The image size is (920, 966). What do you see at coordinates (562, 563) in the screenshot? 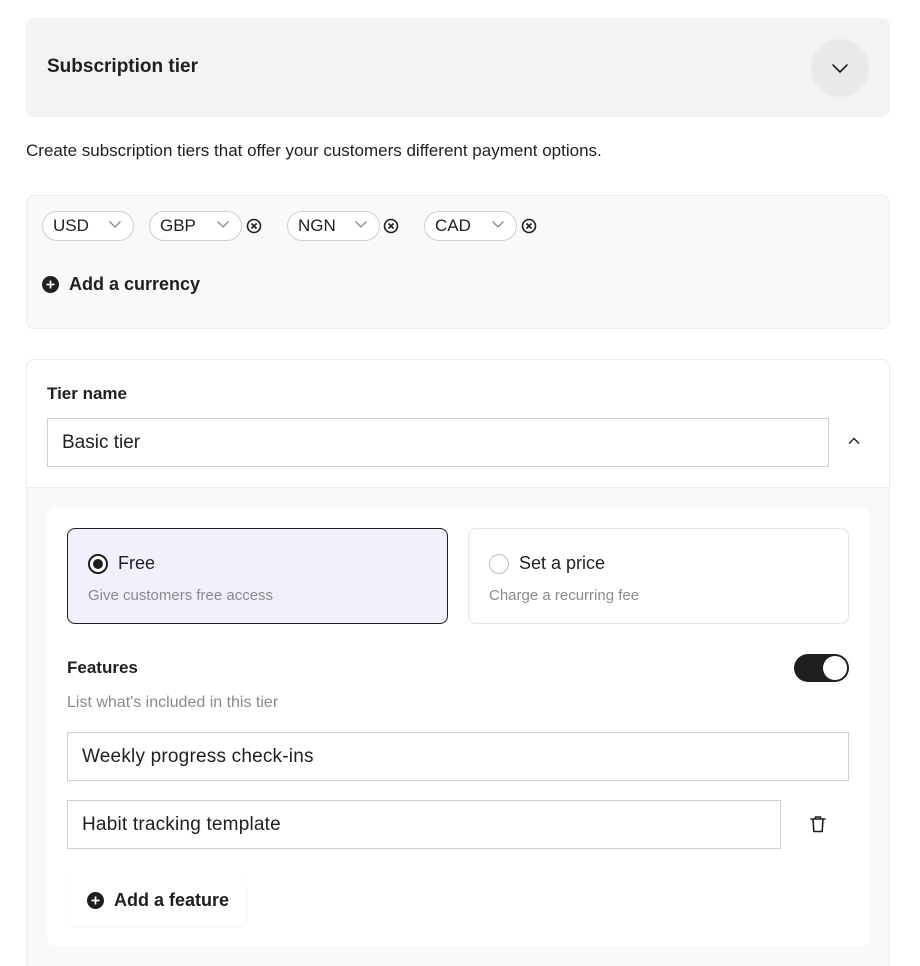
I see `option-title: Set a price` at bounding box center [562, 563].